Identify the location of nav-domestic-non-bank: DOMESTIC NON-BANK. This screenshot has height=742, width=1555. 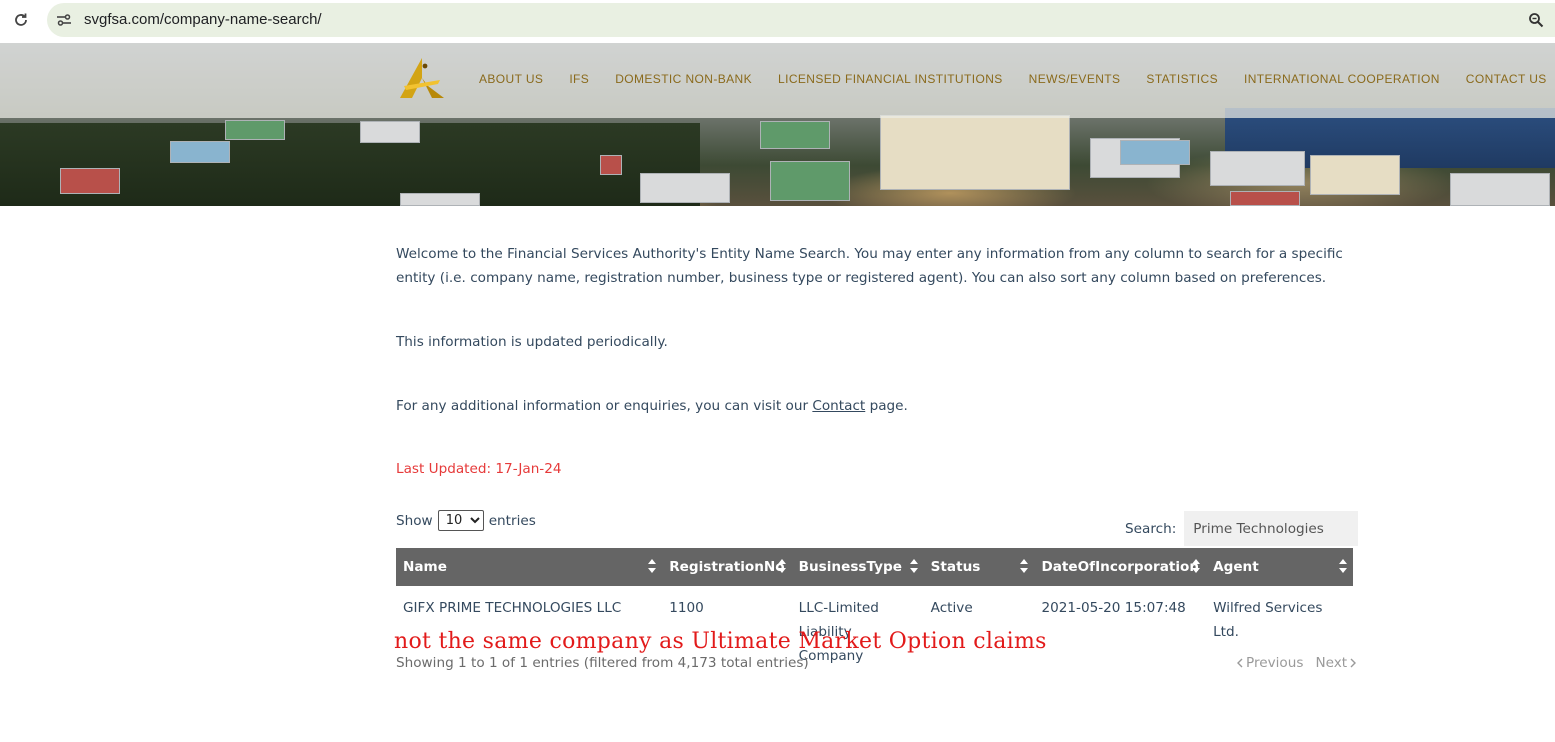
(683, 79).